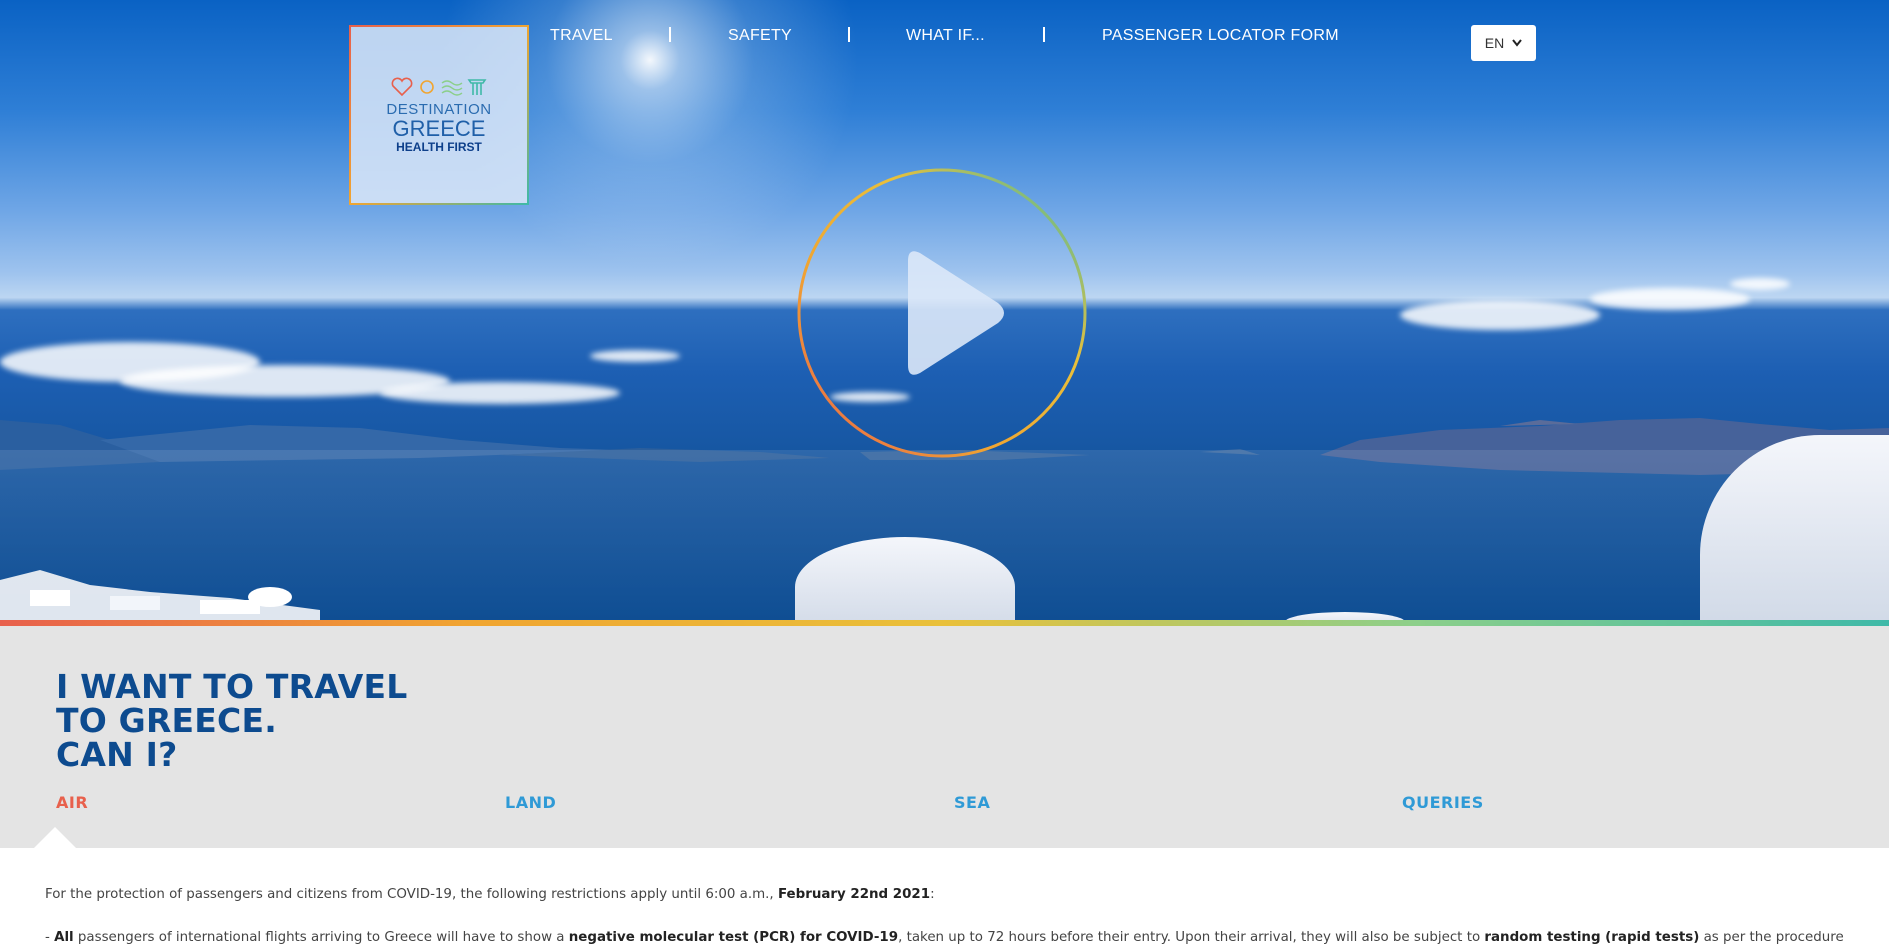 The image size is (1889, 951). What do you see at coordinates (760, 36) in the screenshot?
I see `nav-safety-link: SAFETY` at bounding box center [760, 36].